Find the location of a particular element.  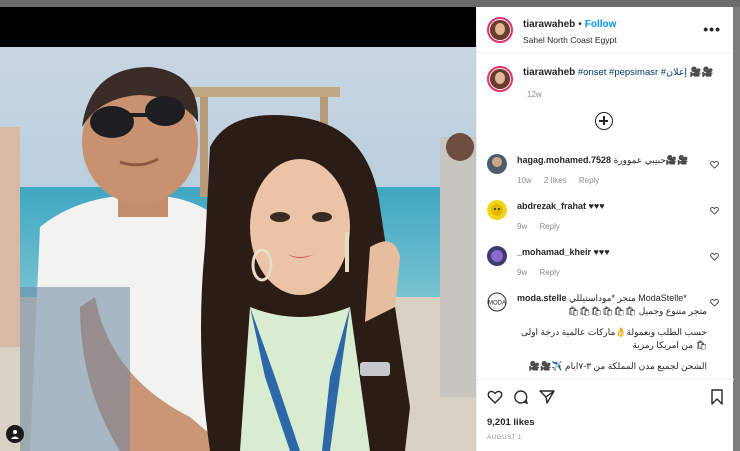

comment-text-line2: متجر متنوع وجميل 🛍🛍🛍🛍🛍🛍 is located at coordinates (637, 311).